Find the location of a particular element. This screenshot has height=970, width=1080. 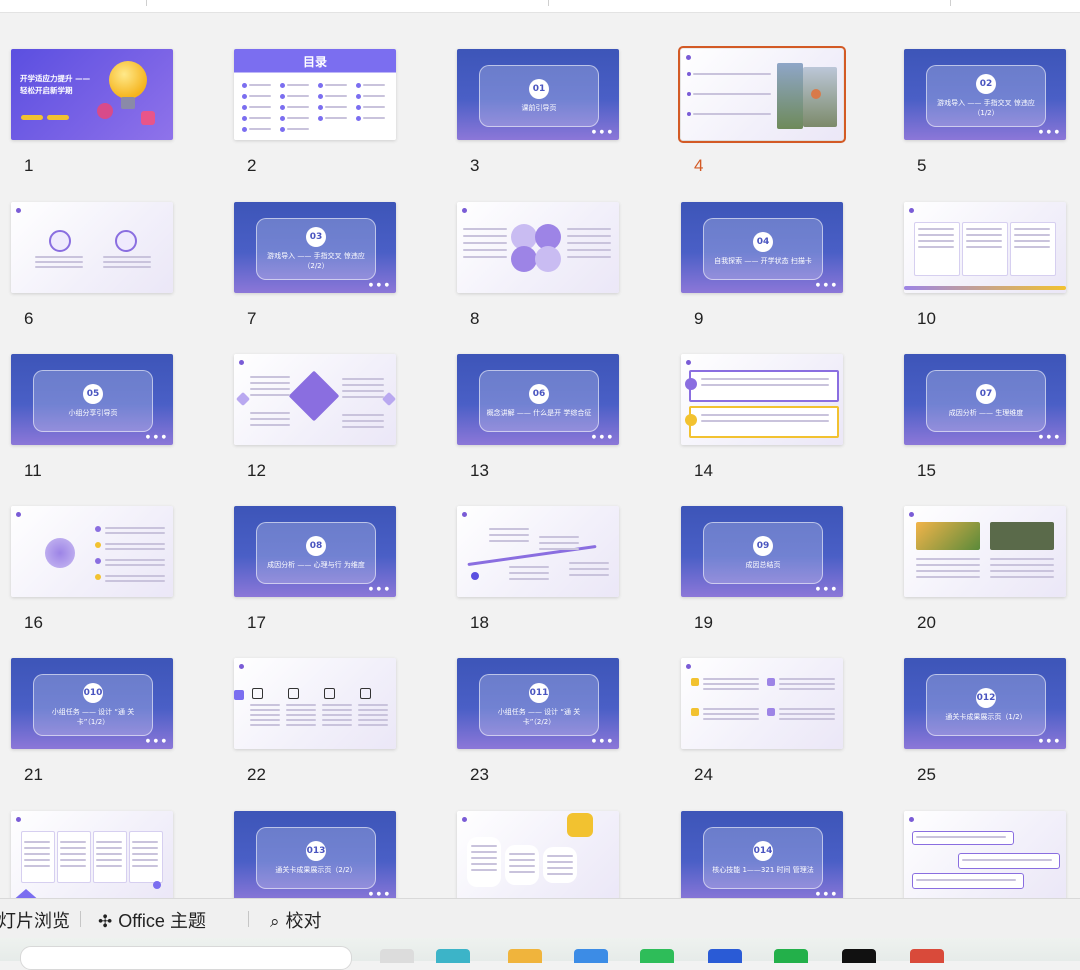

taskbar-search is located at coordinates (186, 958).